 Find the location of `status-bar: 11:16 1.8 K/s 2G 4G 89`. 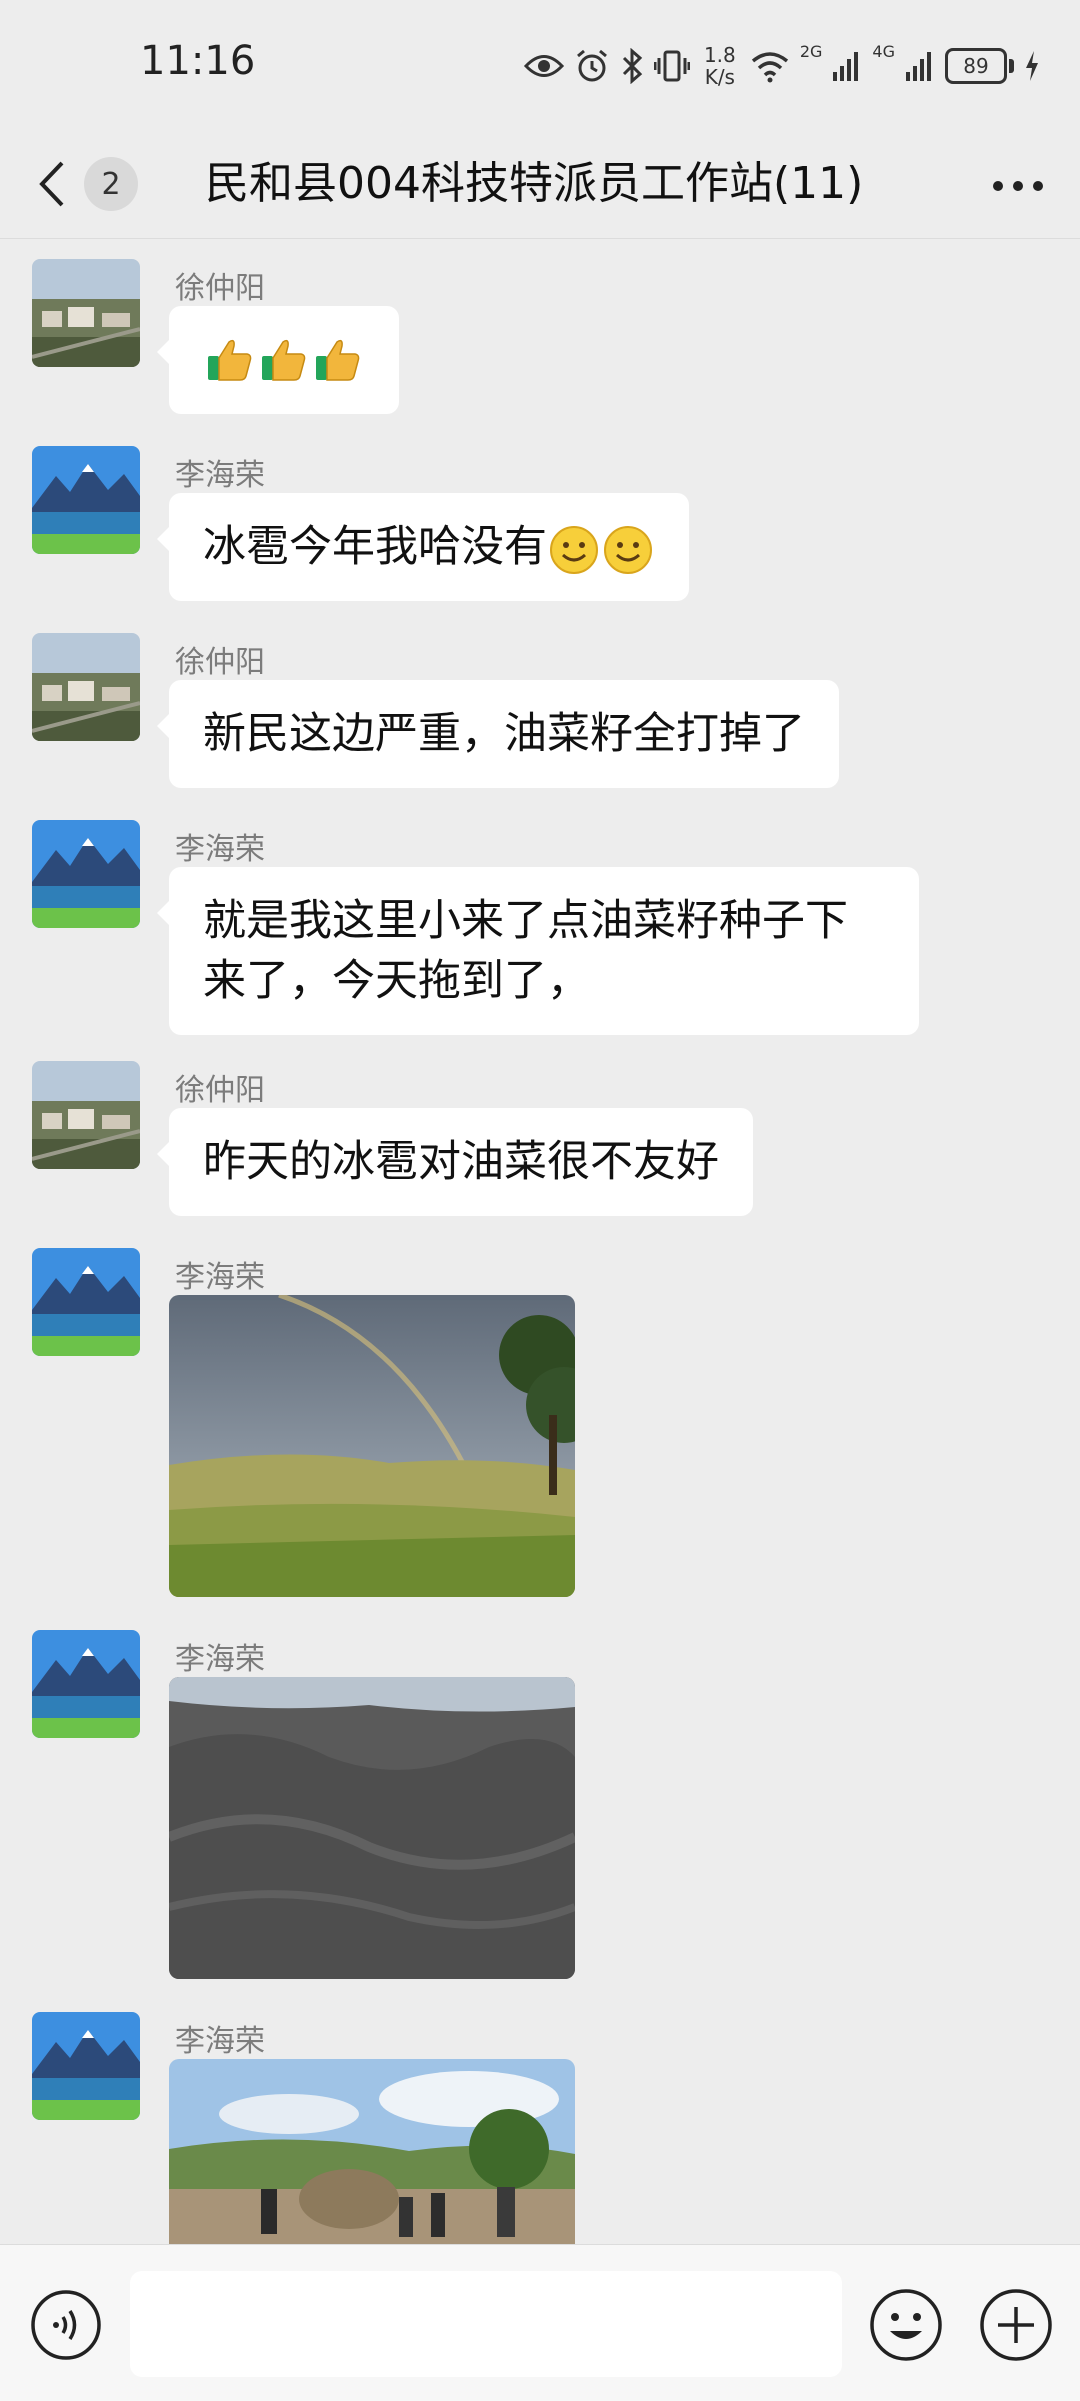

status-bar: 11:16 1.8 K/s 2G 4G 89 is located at coordinates (540, 65).